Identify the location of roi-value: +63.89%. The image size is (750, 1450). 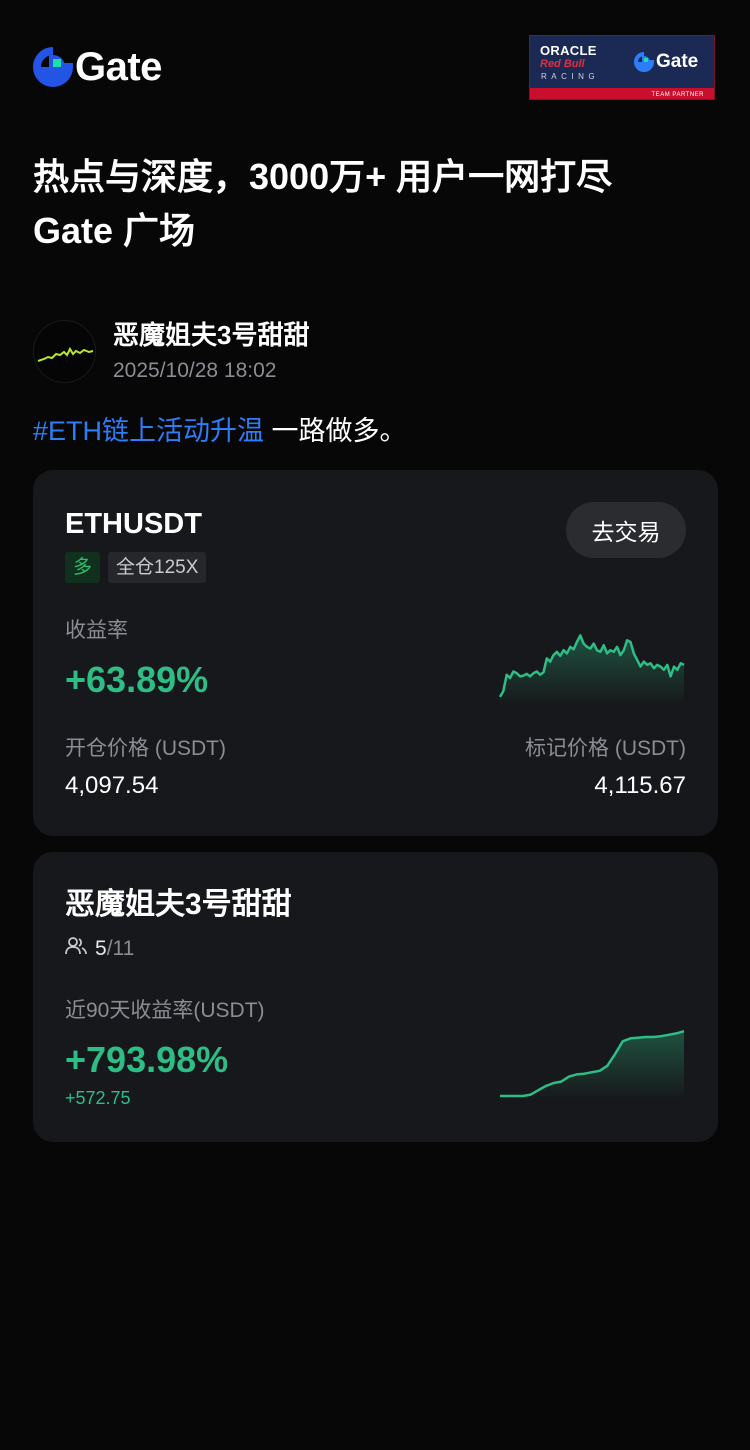
(137, 679).